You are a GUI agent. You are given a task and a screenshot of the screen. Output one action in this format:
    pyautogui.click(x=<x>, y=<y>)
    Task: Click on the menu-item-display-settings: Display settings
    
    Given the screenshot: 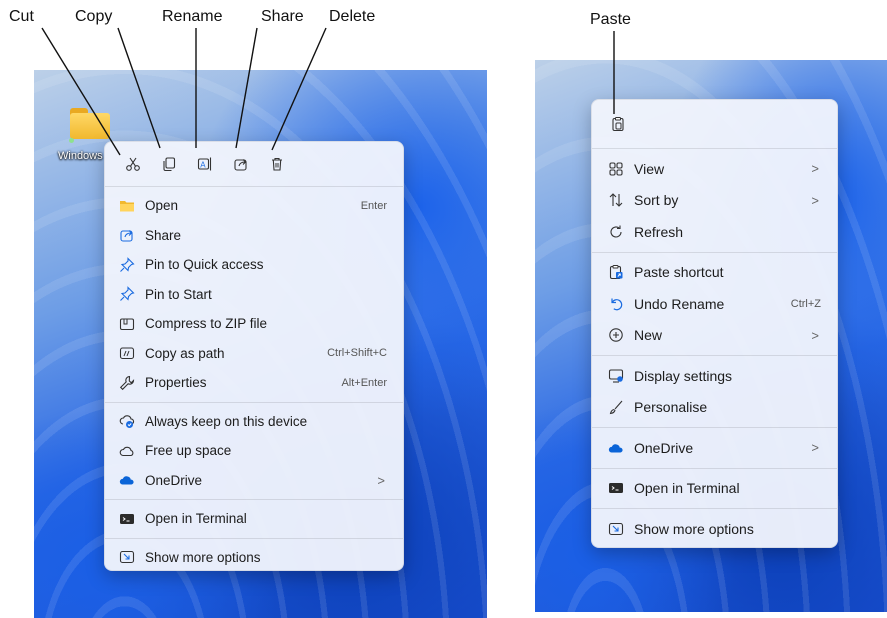 What is the action you would take?
    pyautogui.click(x=714, y=376)
    